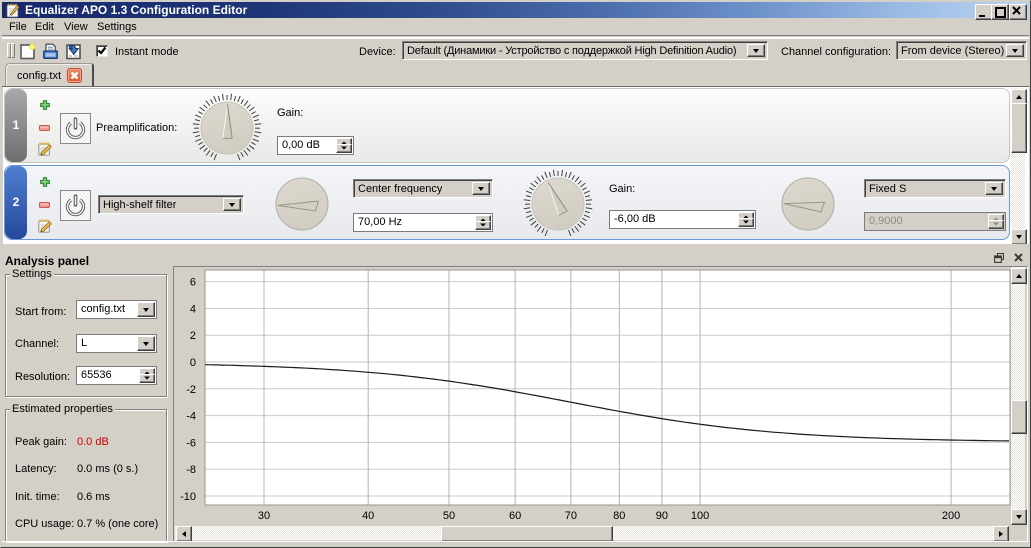  Describe the element at coordinates (193, 309) in the screenshot. I see `svg-text: 4` at that location.